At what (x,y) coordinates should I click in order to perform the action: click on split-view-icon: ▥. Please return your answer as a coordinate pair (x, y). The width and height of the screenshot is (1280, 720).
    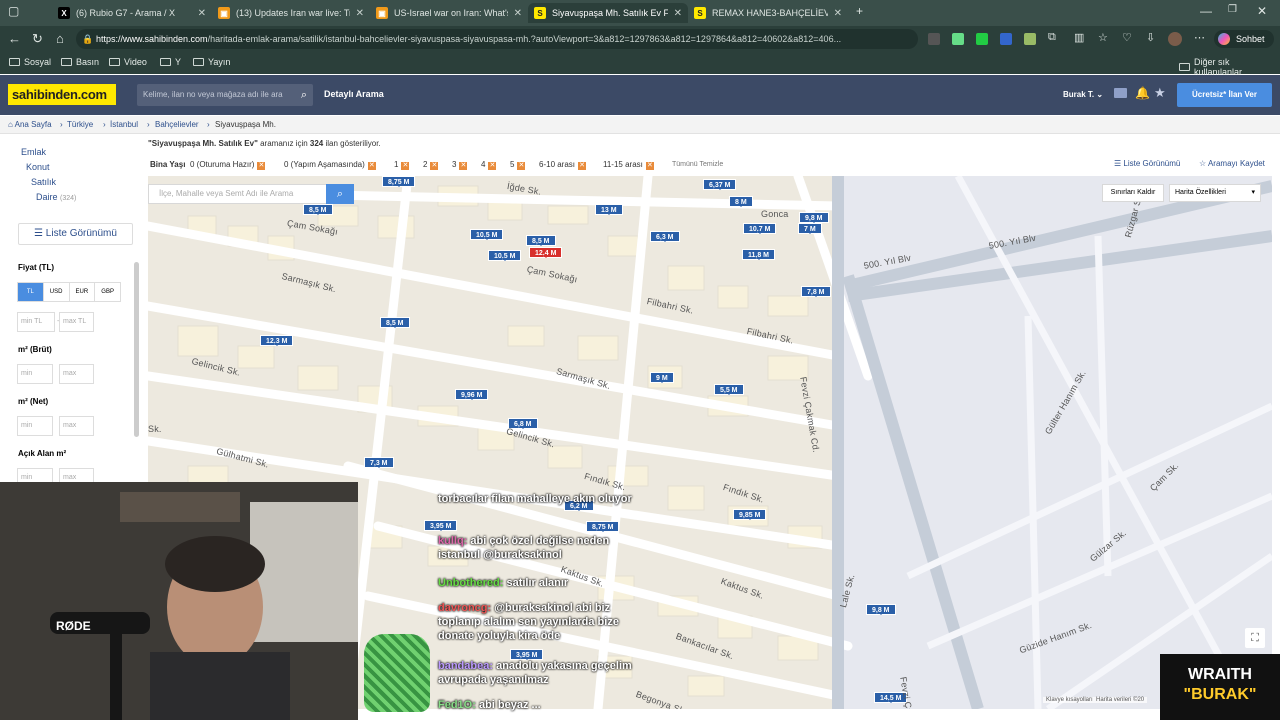
    Looking at the image, I should click on (1079, 37).